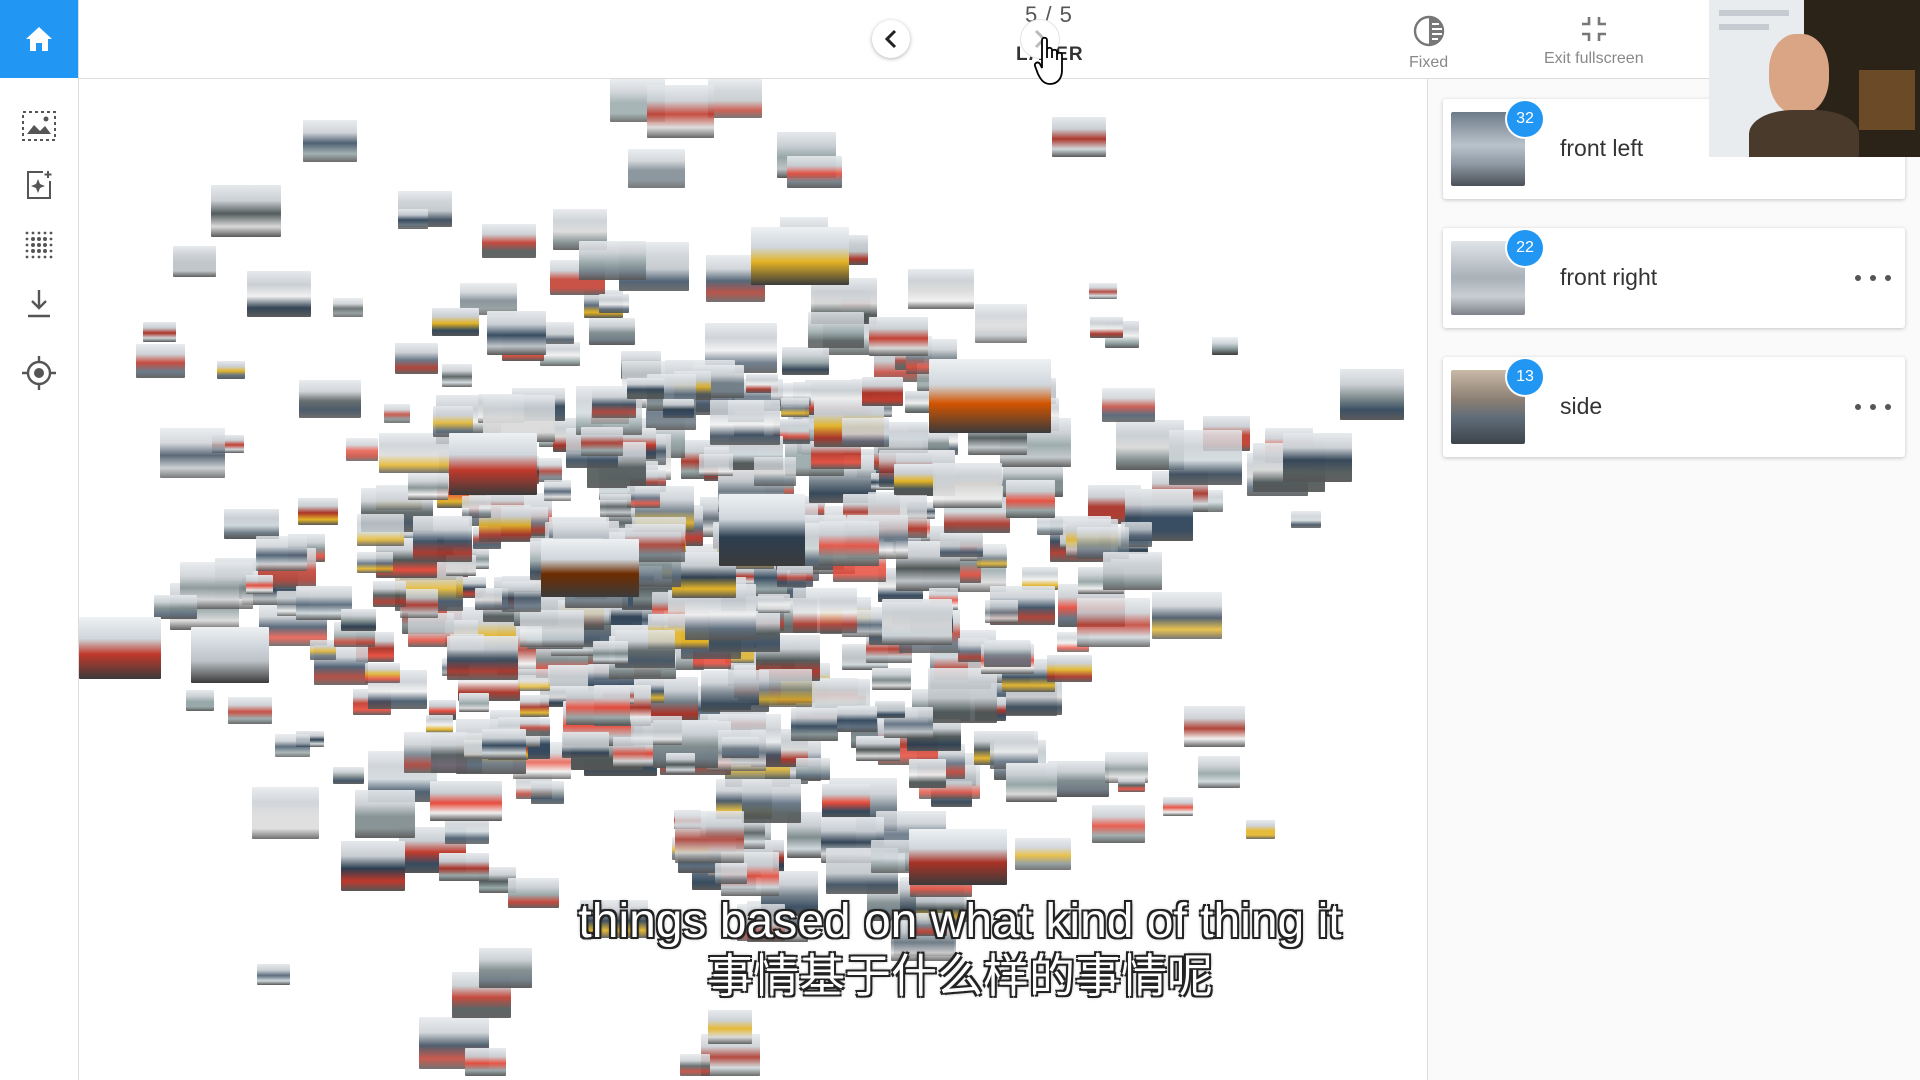  Describe the element at coordinates (1674, 278) in the screenshot. I see `cluster-card-front-right: 22 front right` at that location.